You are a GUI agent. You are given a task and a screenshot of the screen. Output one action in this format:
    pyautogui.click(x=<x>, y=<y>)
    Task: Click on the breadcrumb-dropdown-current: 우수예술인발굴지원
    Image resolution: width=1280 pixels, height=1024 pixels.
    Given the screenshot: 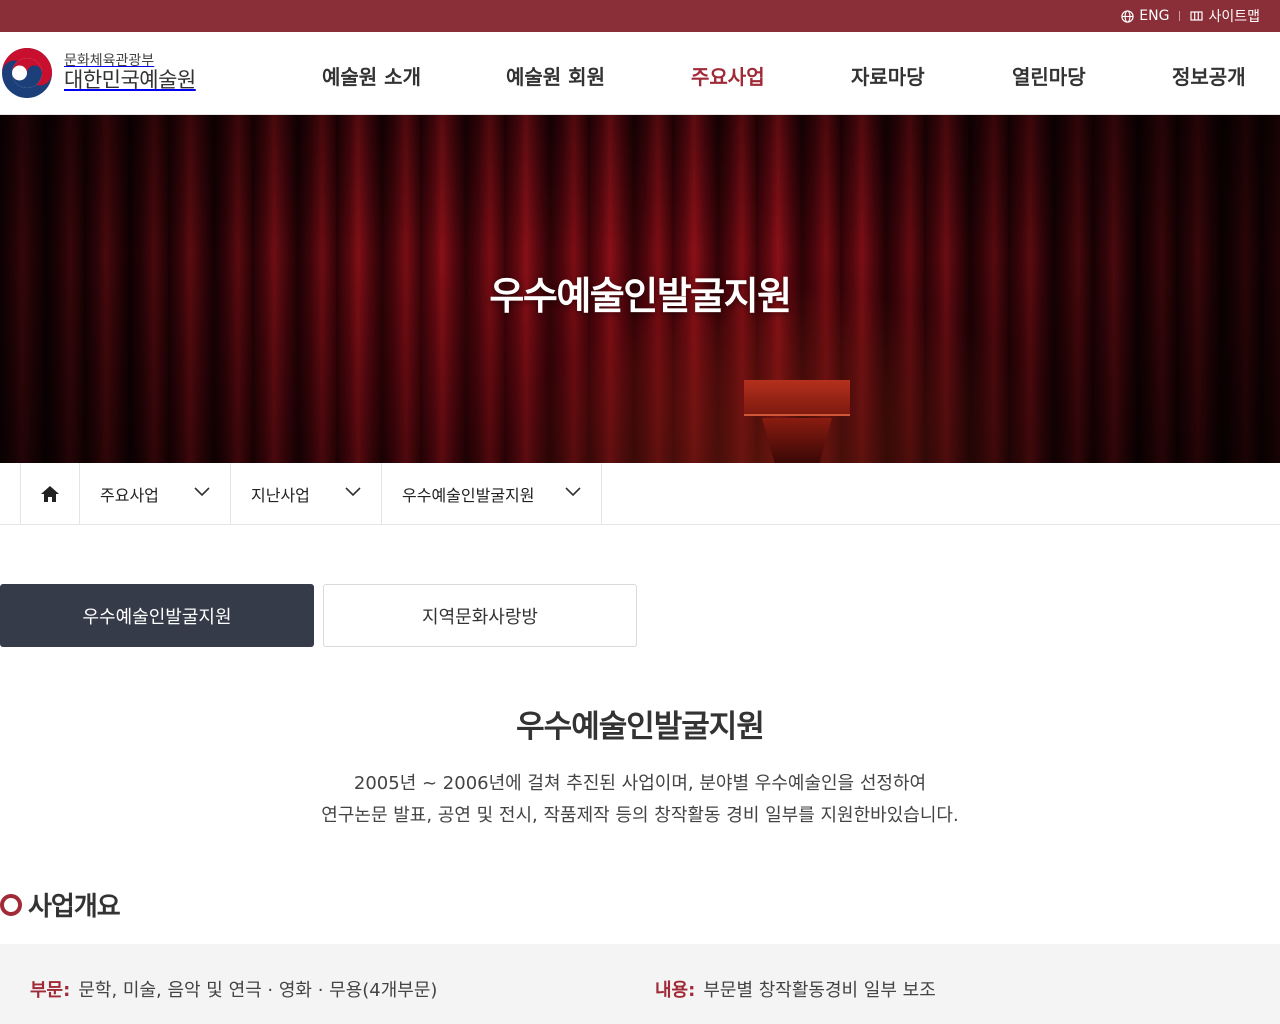 What is the action you would take?
    pyautogui.click(x=492, y=493)
    